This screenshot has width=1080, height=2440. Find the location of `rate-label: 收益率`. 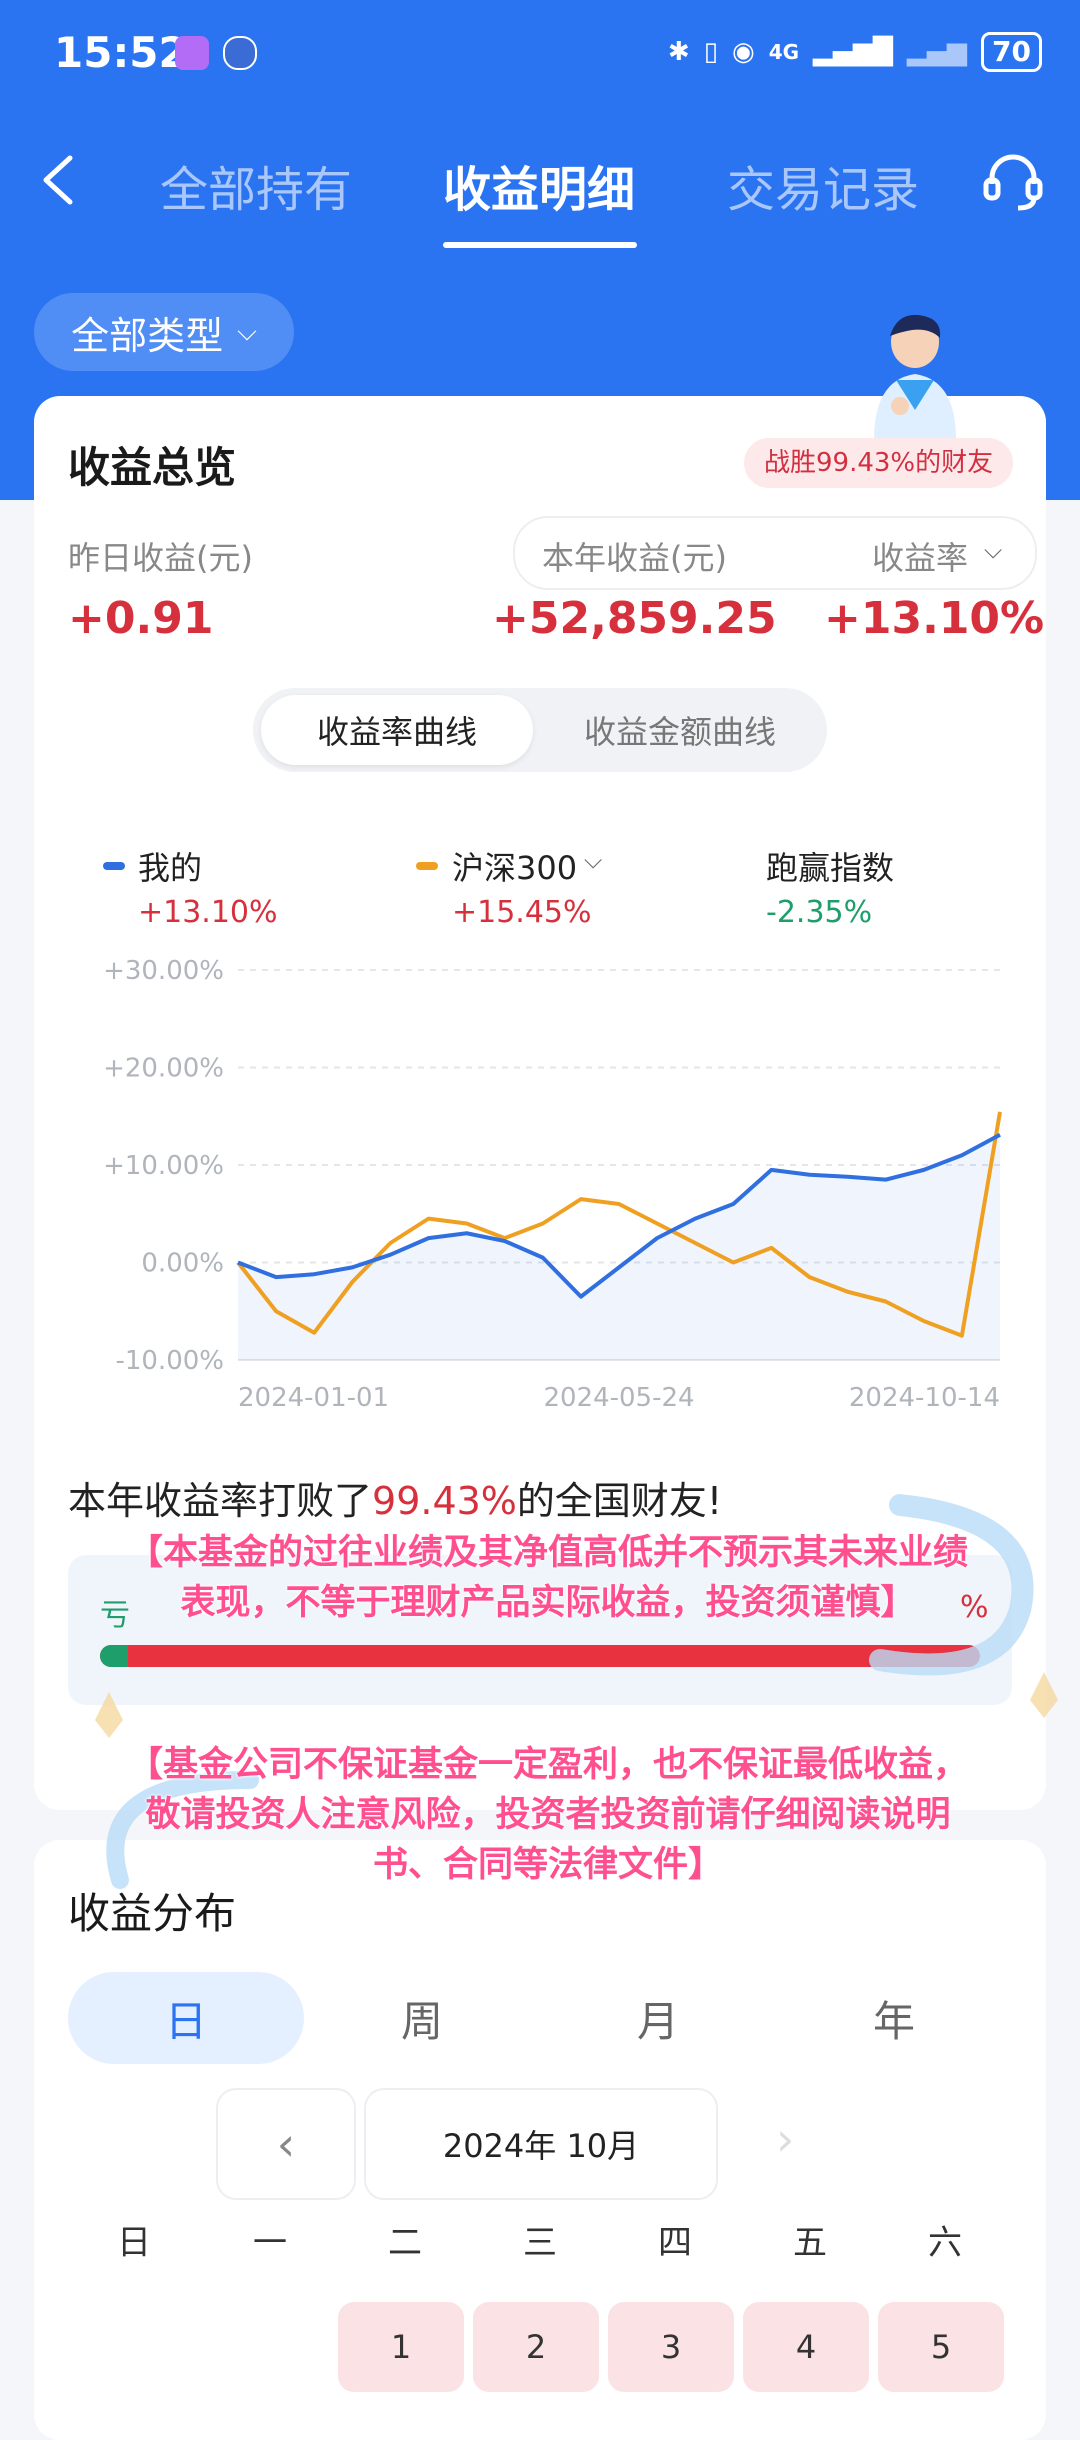

rate-label: 收益率 is located at coordinates (920, 556).